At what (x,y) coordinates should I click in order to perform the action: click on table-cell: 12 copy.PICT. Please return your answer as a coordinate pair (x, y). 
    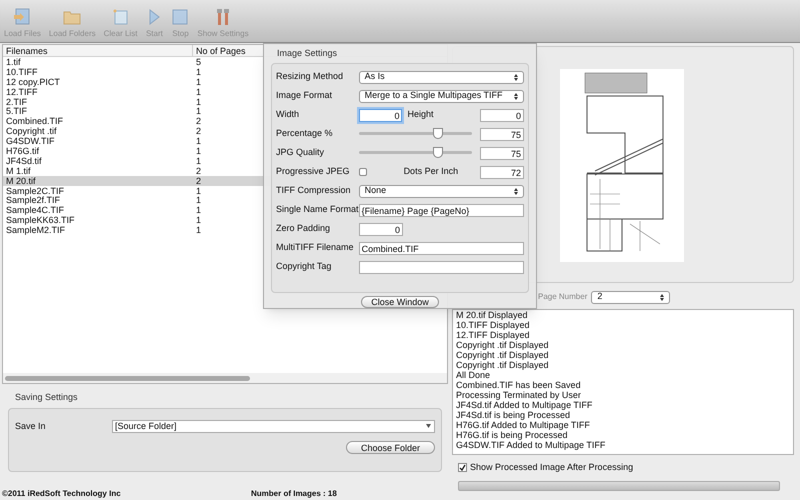
    Looking at the image, I should click on (33, 81).